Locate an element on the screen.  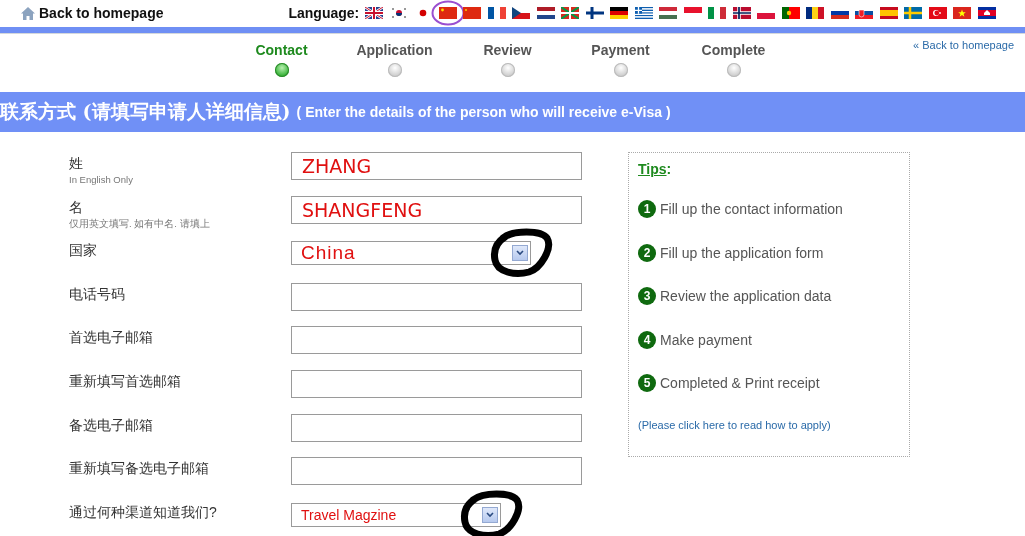
section-title: 联系方式 (请填写申请人详细信息) is located at coordinates (145, 111).